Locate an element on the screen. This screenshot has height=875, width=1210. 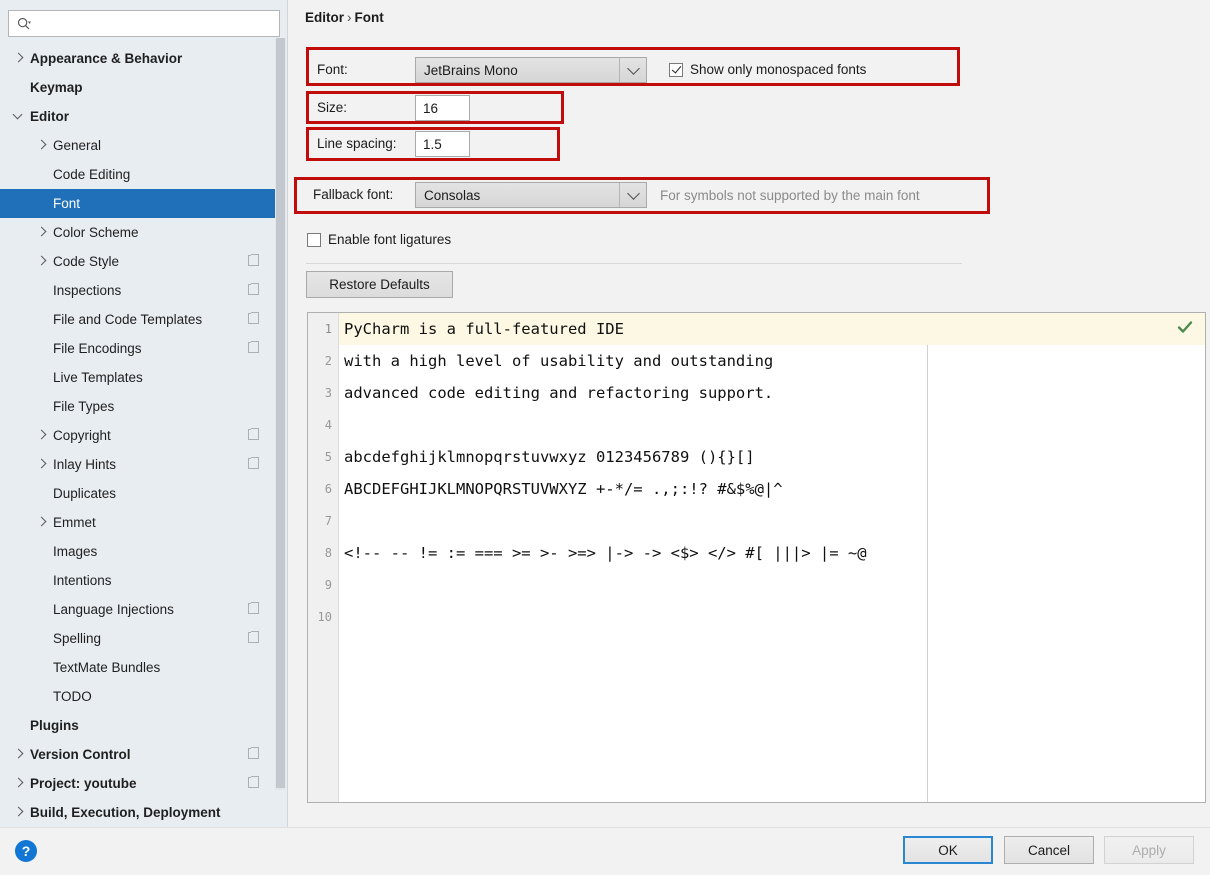
cancel-button-label: Cancel is located at coordinates (1049, 850).